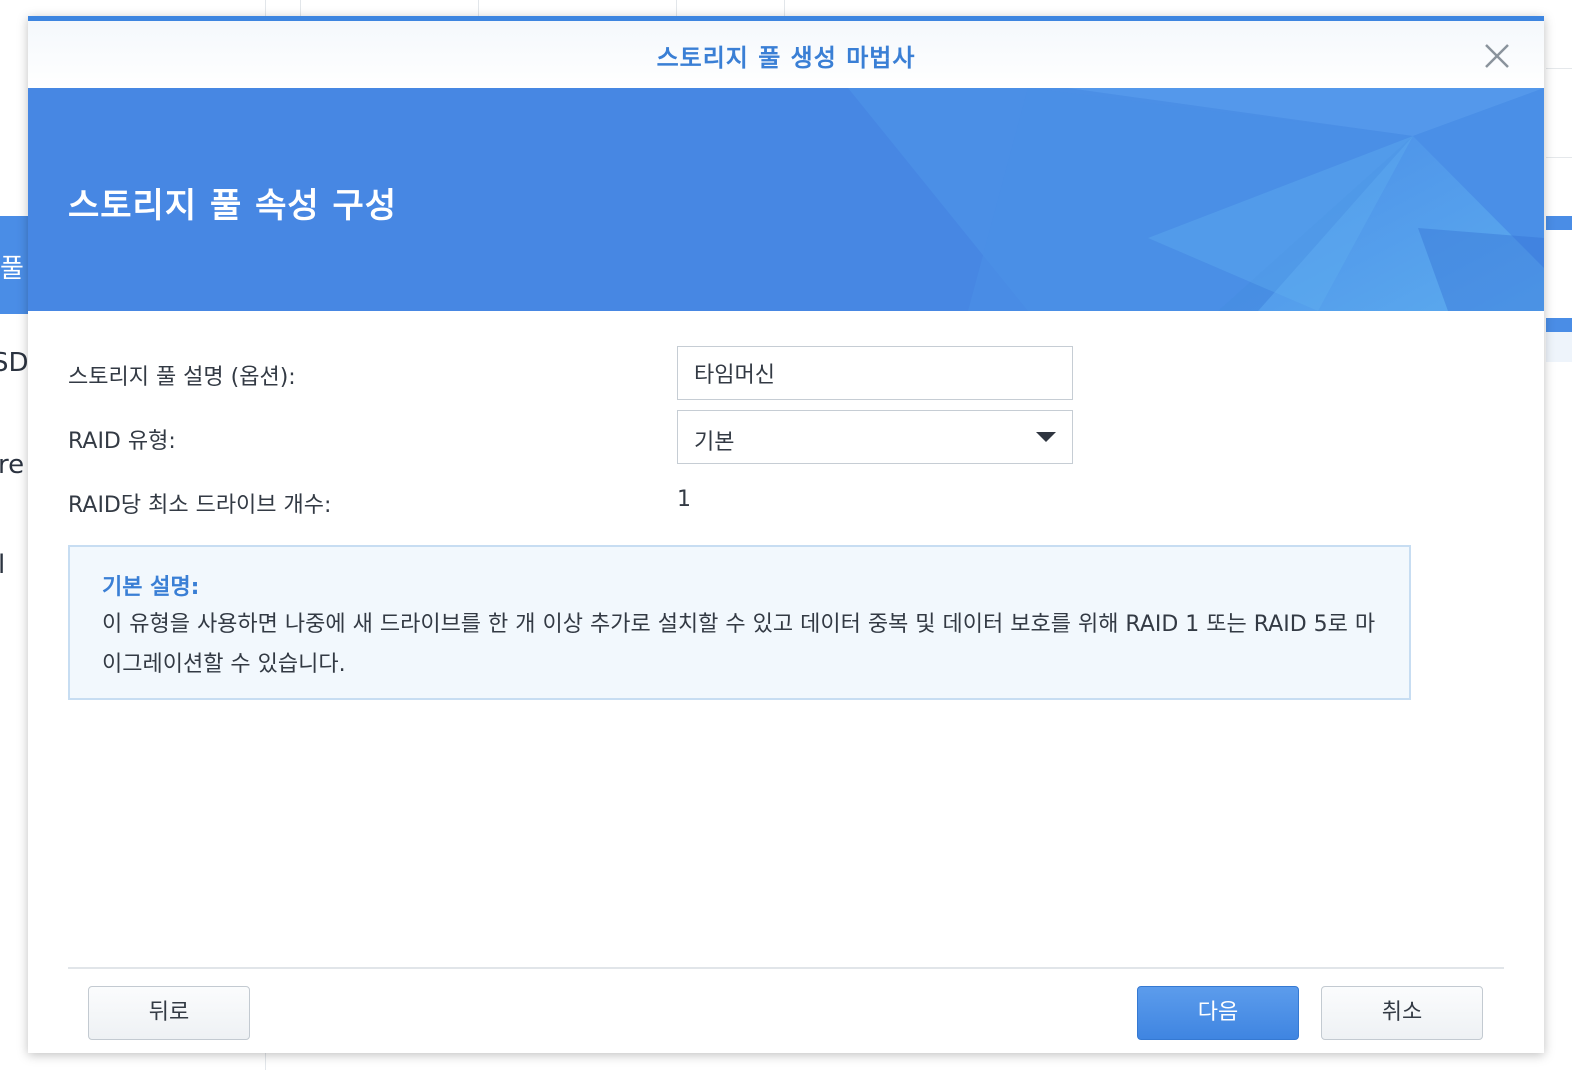 This screenshot has height=1070, width=1572. Describe the element at coordinates (200, 505) in the screenshot. I see `min-drives-label: RAID당 최소 드라이브 개수:` at that location.